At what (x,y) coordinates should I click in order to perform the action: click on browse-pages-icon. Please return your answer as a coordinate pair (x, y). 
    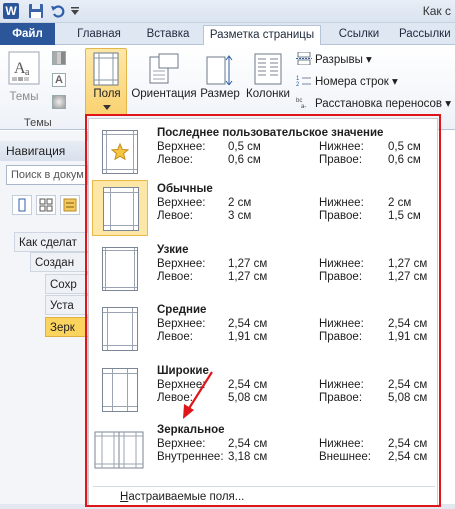
    Looking at the image, I should click on (46, 205).